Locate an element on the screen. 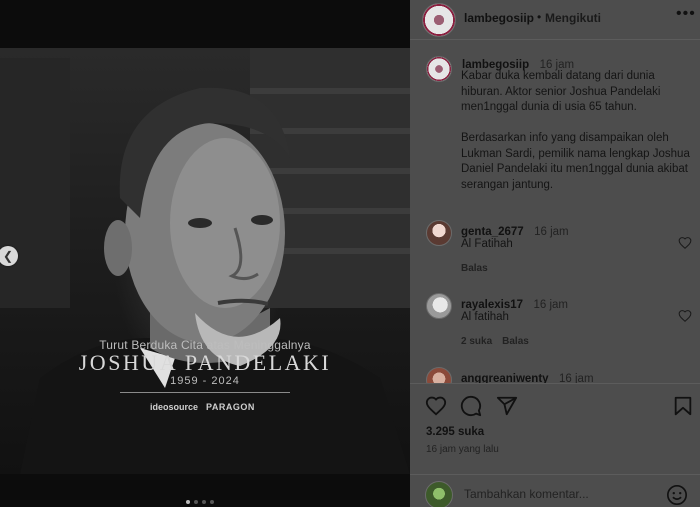 The image size is (700, 507). comment-text: Al Fatihah is located at coordinates (487, 244).